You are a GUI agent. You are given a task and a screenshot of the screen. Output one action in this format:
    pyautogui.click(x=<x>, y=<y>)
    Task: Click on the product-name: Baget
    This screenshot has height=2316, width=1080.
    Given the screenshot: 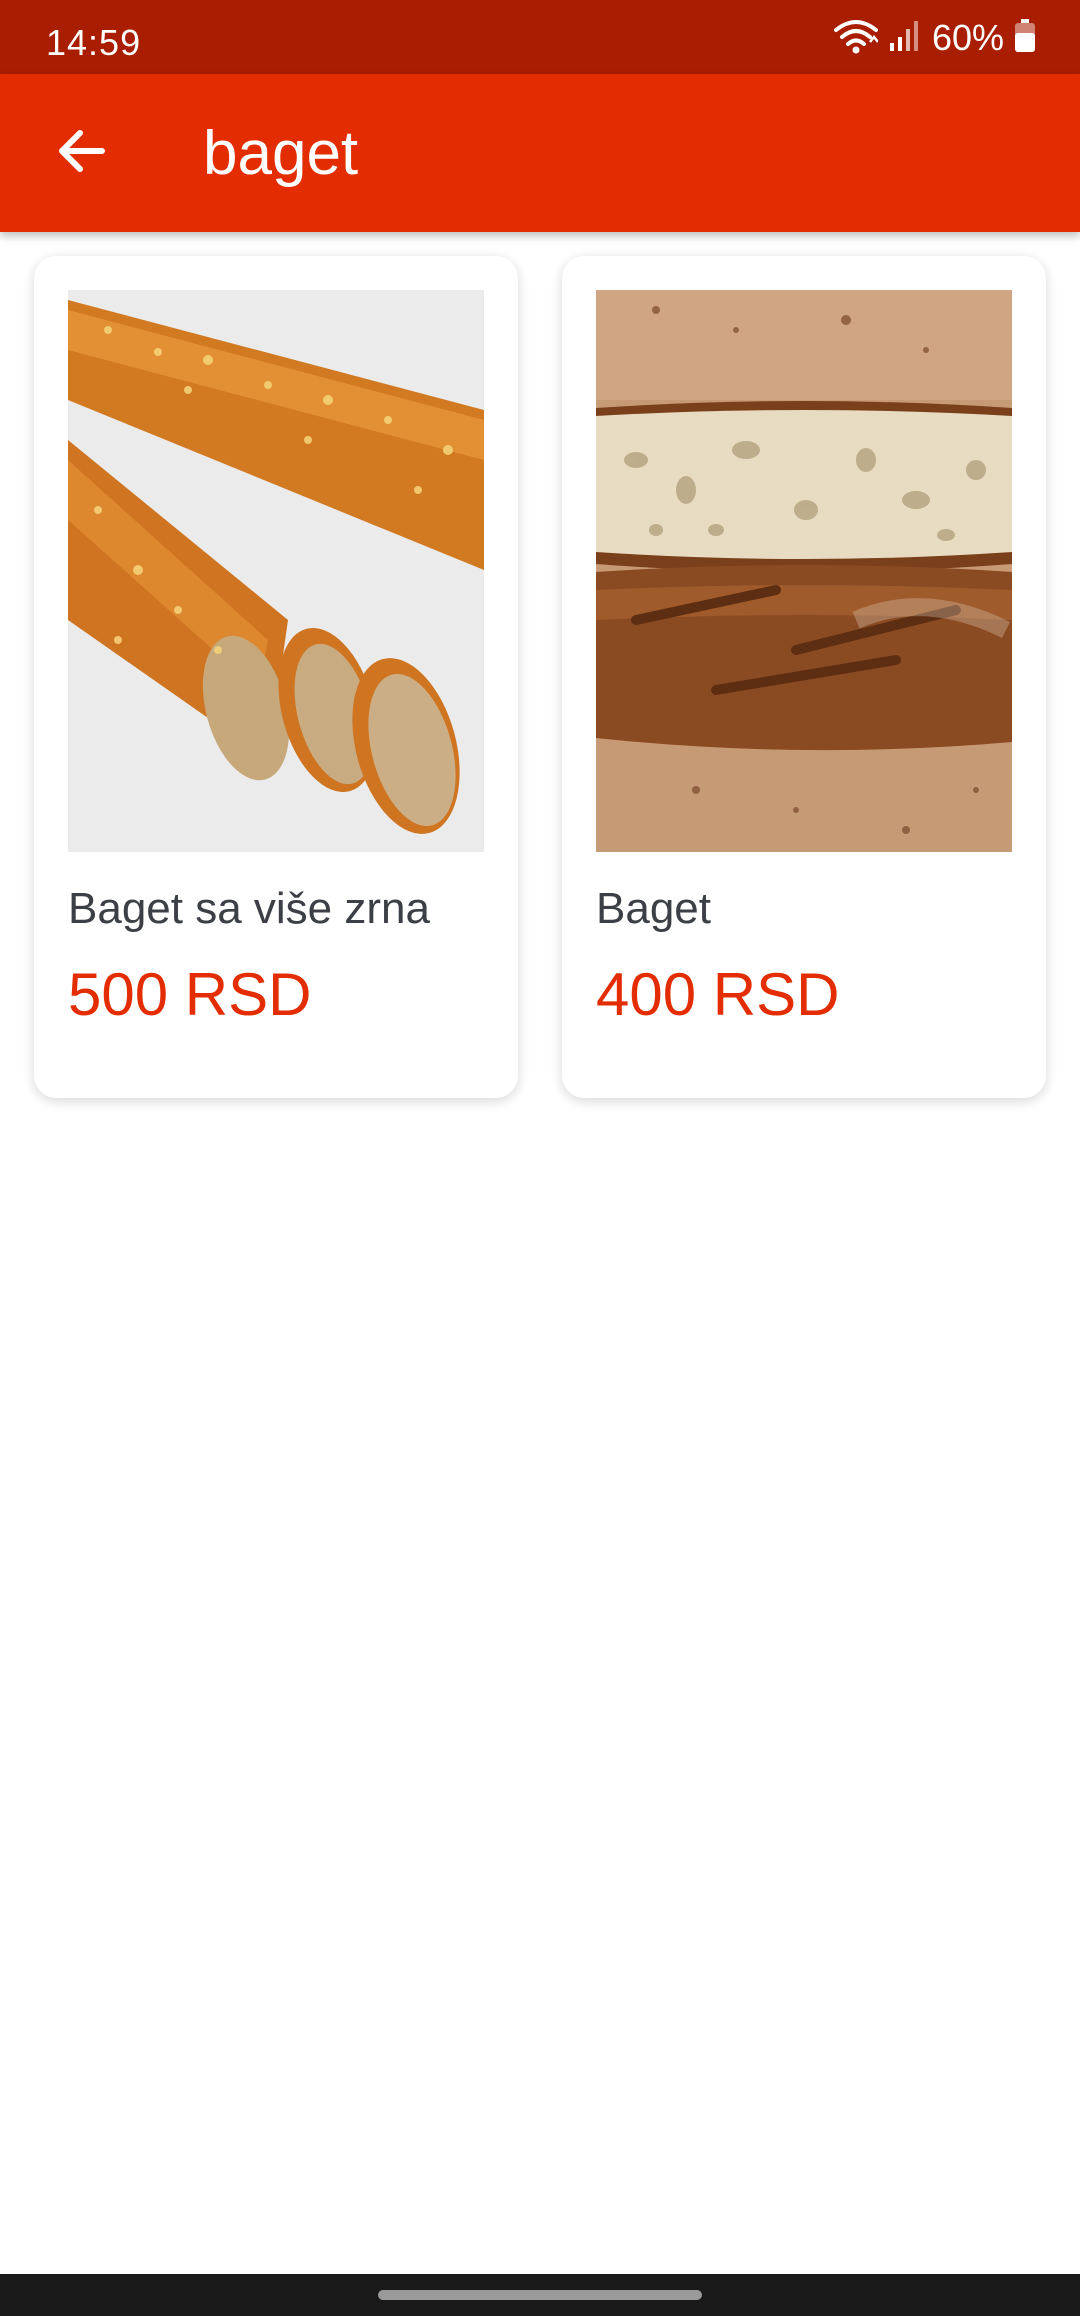 What is the action you would take?
    pyautogui.click(x=653, y=908)
    